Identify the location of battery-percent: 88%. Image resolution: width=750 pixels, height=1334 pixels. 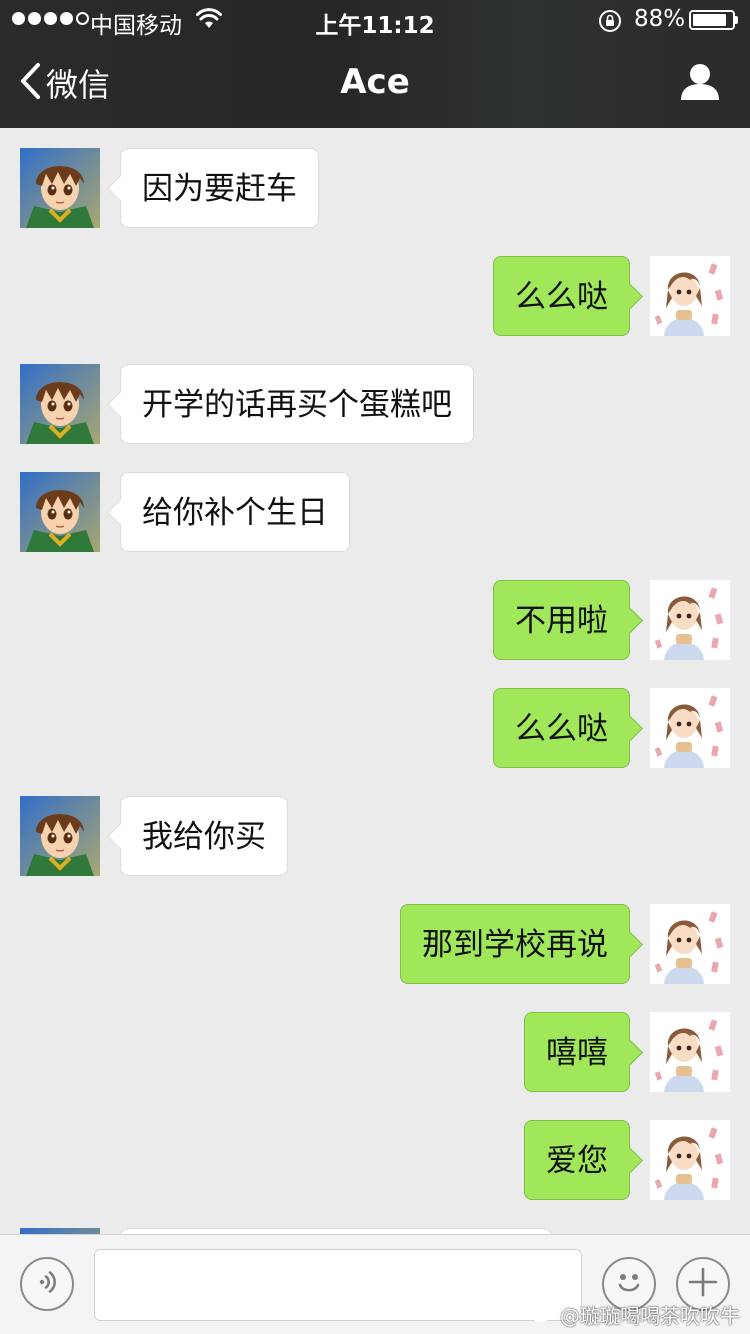
(660, 19).